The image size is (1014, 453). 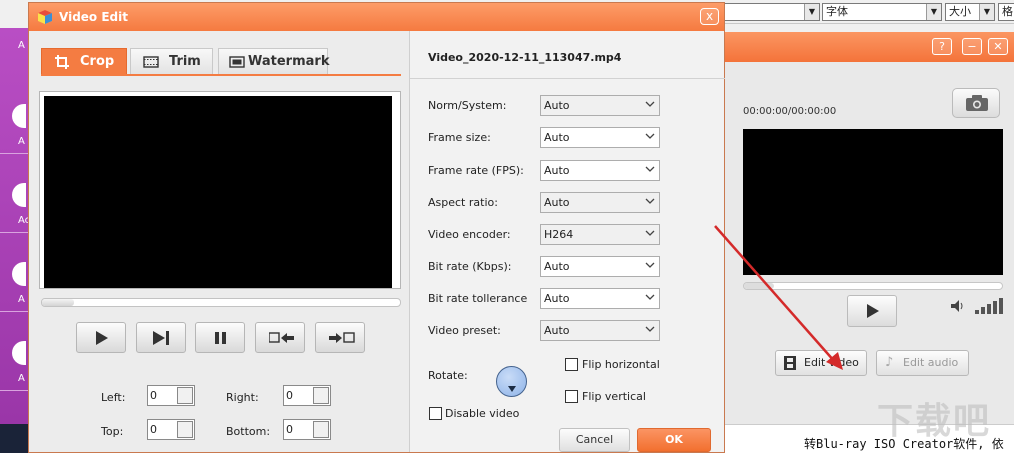 What do you see at coordinates (770, 12) in the screenshot?
I see `bg-combo-1: ▼` at bounding box center [770, 12].